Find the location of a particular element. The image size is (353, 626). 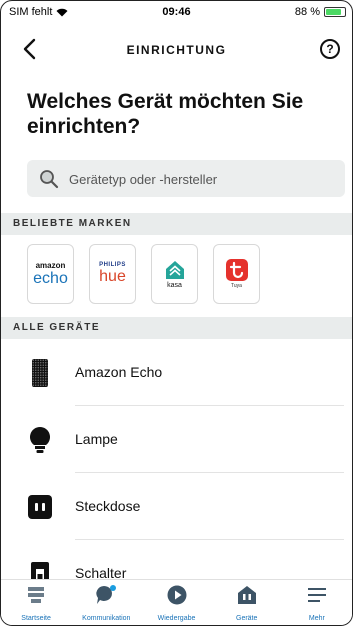

tab-devices: Geräte is located at coordinates (247, 602).